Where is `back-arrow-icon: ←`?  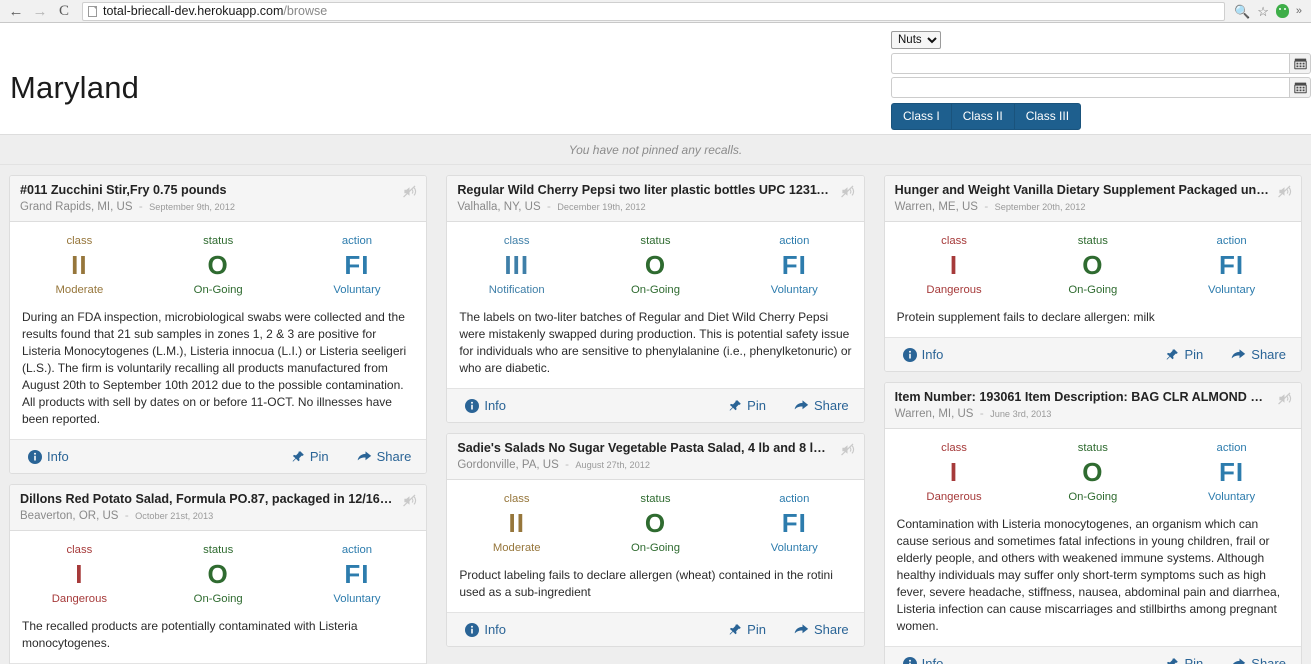
back-arrow-icon: ← is located at coordinates (16, 11).